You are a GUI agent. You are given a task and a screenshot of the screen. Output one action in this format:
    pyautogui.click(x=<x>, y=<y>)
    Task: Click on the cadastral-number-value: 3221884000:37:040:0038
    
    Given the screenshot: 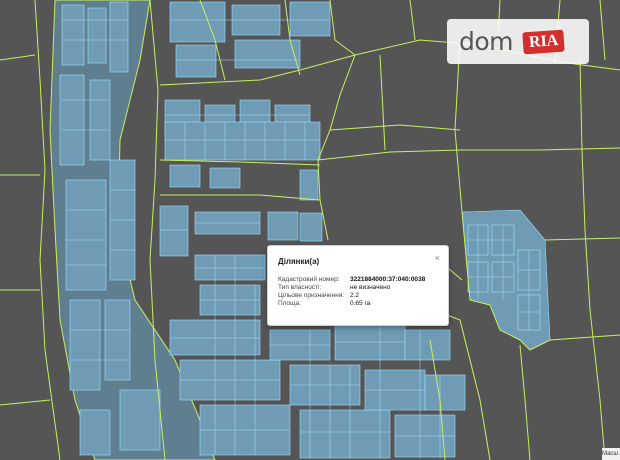 What is the action you would take?
    pyautogui.click(x=387, y=279)
    